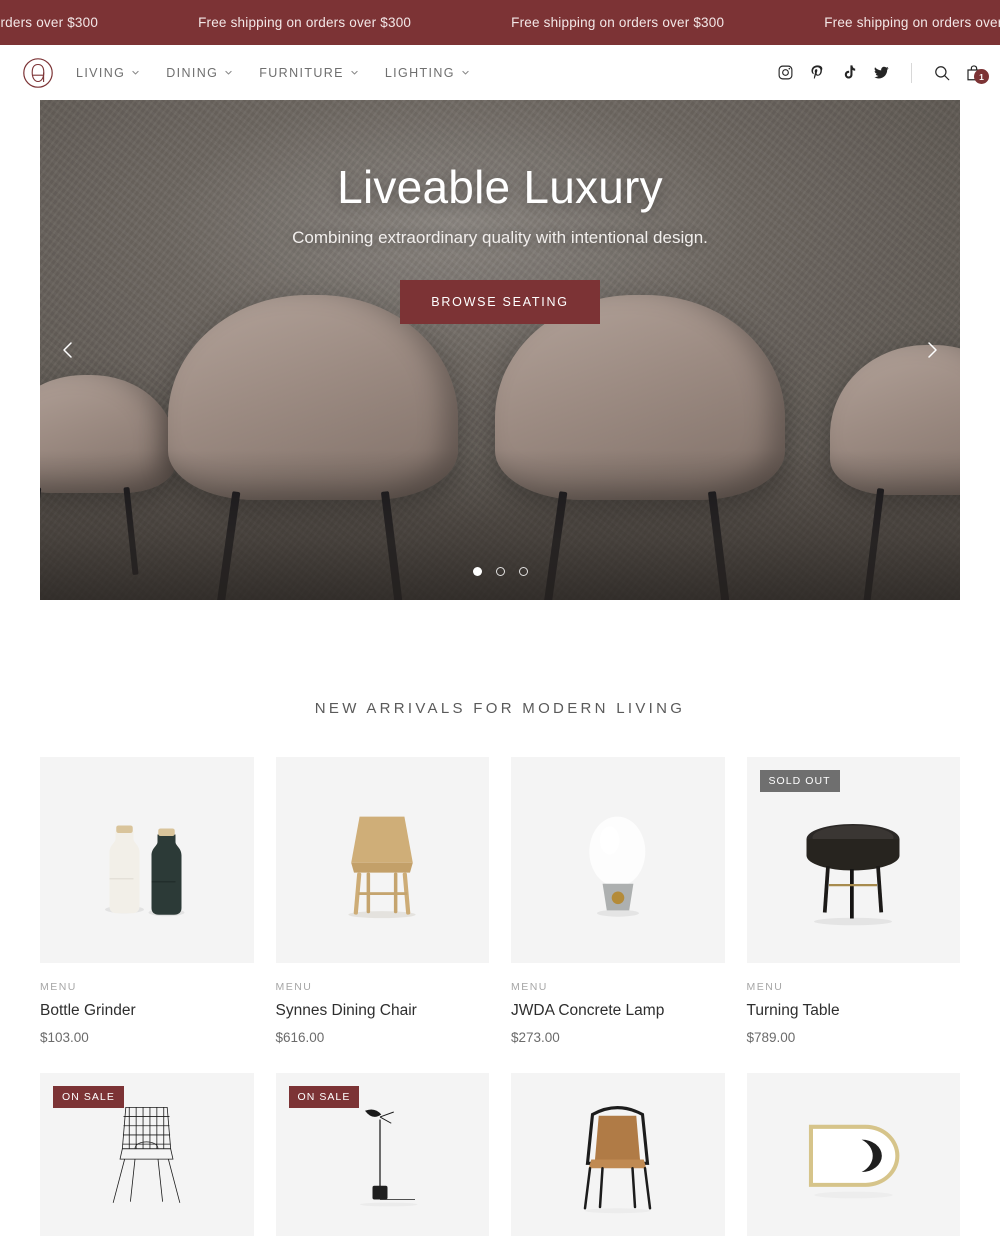 The height and width of the screenshot is (1248, 1000). I want to click on brass-mirror-image, so click(854, 1161).